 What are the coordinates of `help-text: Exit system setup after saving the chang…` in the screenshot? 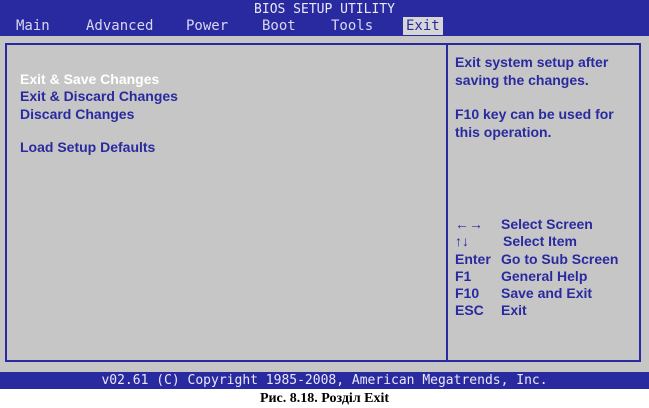 It's located at (547, 106).